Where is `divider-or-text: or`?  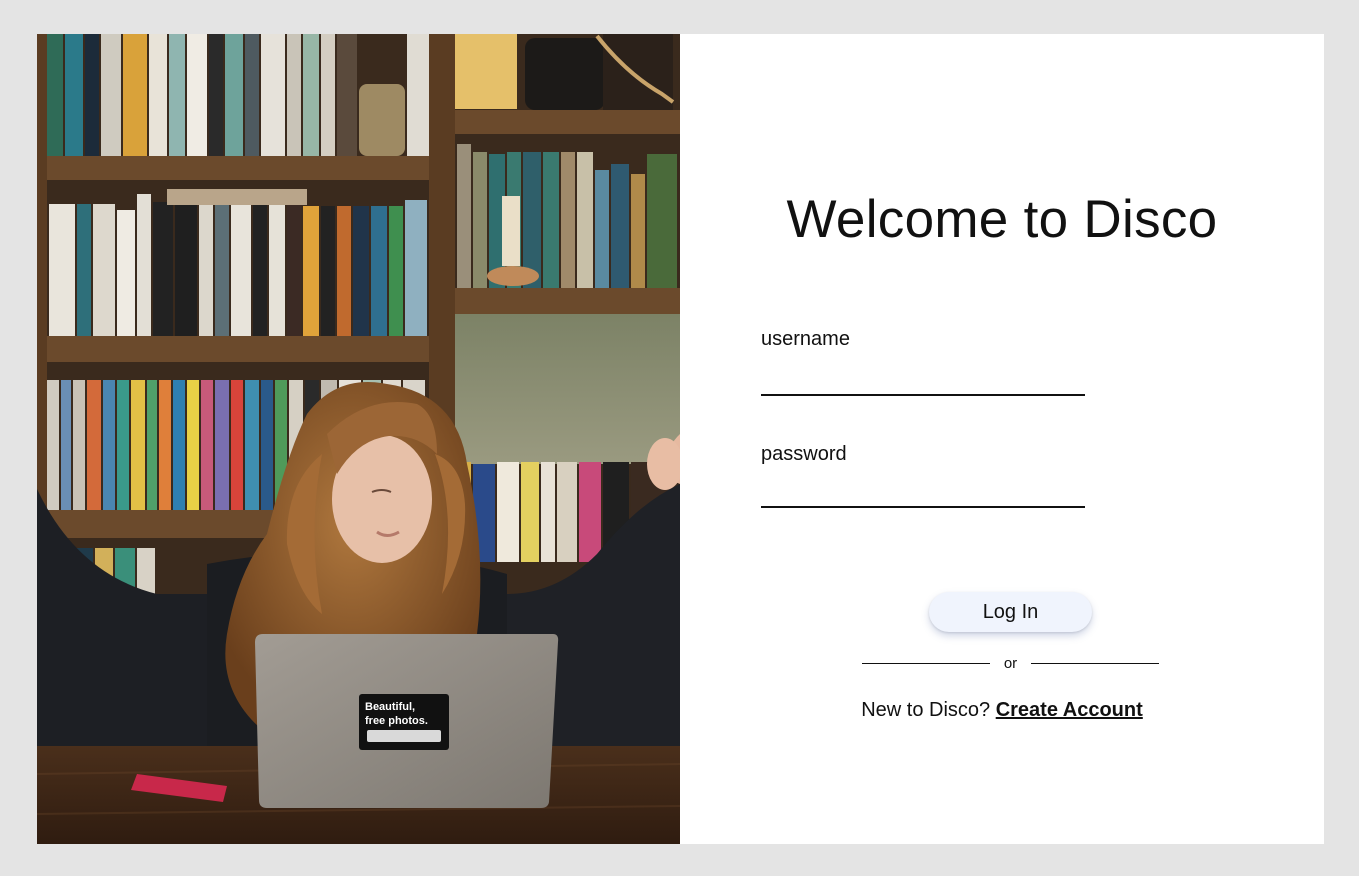
divider-or-text: or is located at coordinates (1010, 663).